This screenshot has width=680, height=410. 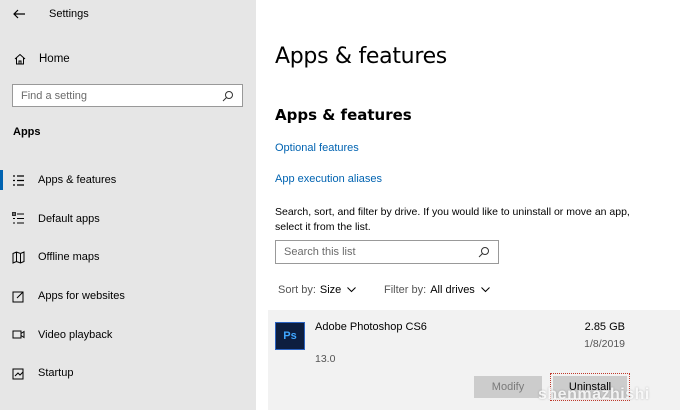 I want to click on search-list-placeholder: Search this list, so click(x=320, y=252).